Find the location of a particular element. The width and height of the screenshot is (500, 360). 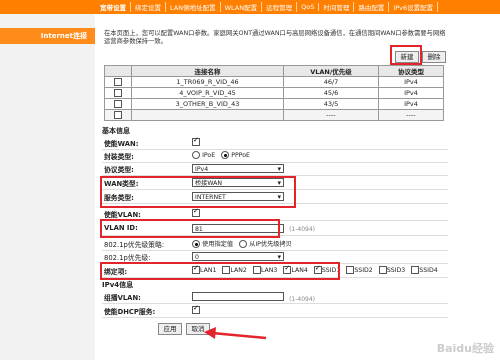

priority-copy-label: 从IP优先级拷贝 is located at coordinates (270, 244).